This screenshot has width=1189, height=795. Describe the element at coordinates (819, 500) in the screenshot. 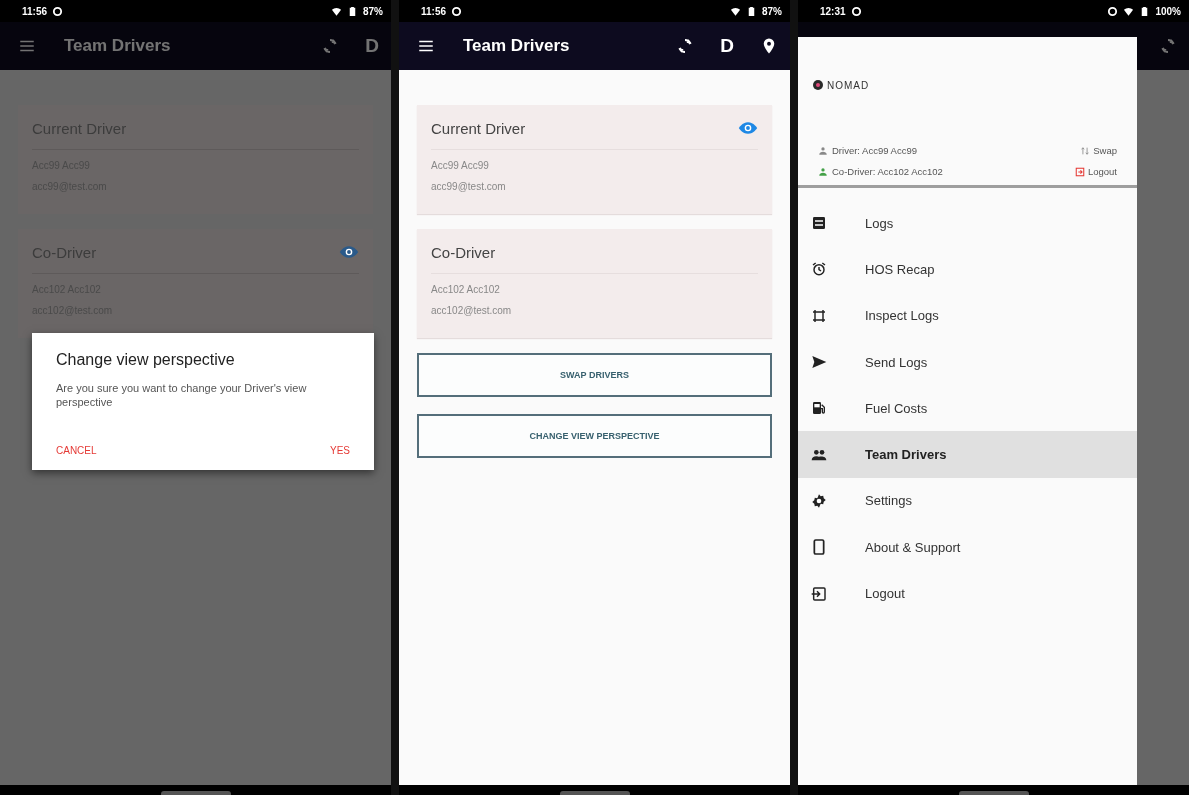

I see `settings-icon` at that location.